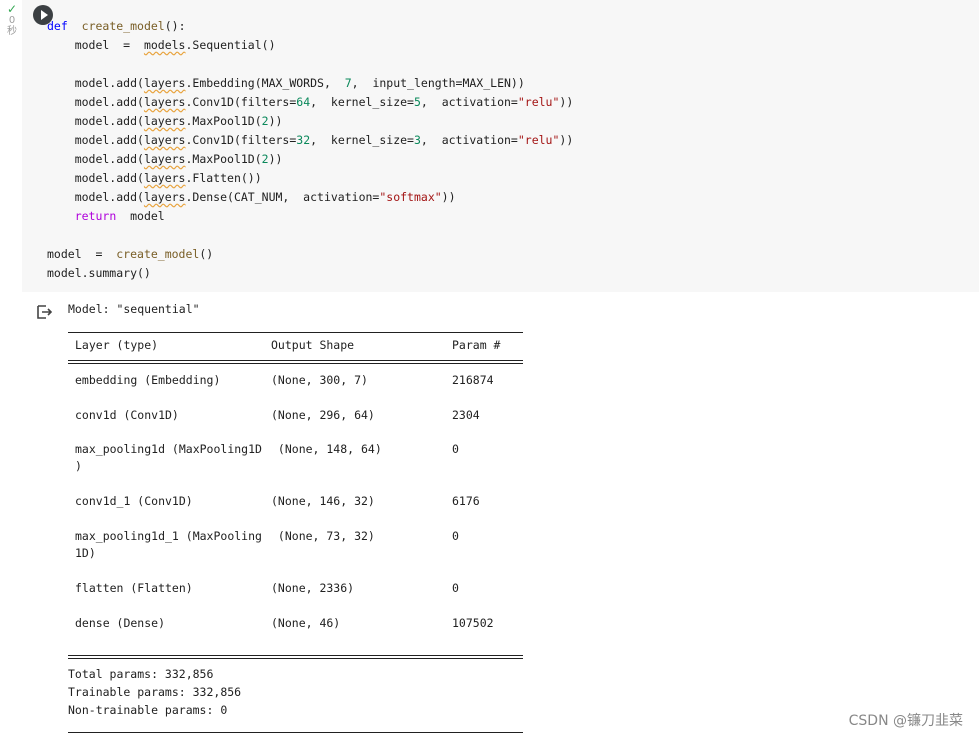 This screenshot has width=979, height=739. I want to click on layer-name: conv1d (Conv1D), so click(127, 415).